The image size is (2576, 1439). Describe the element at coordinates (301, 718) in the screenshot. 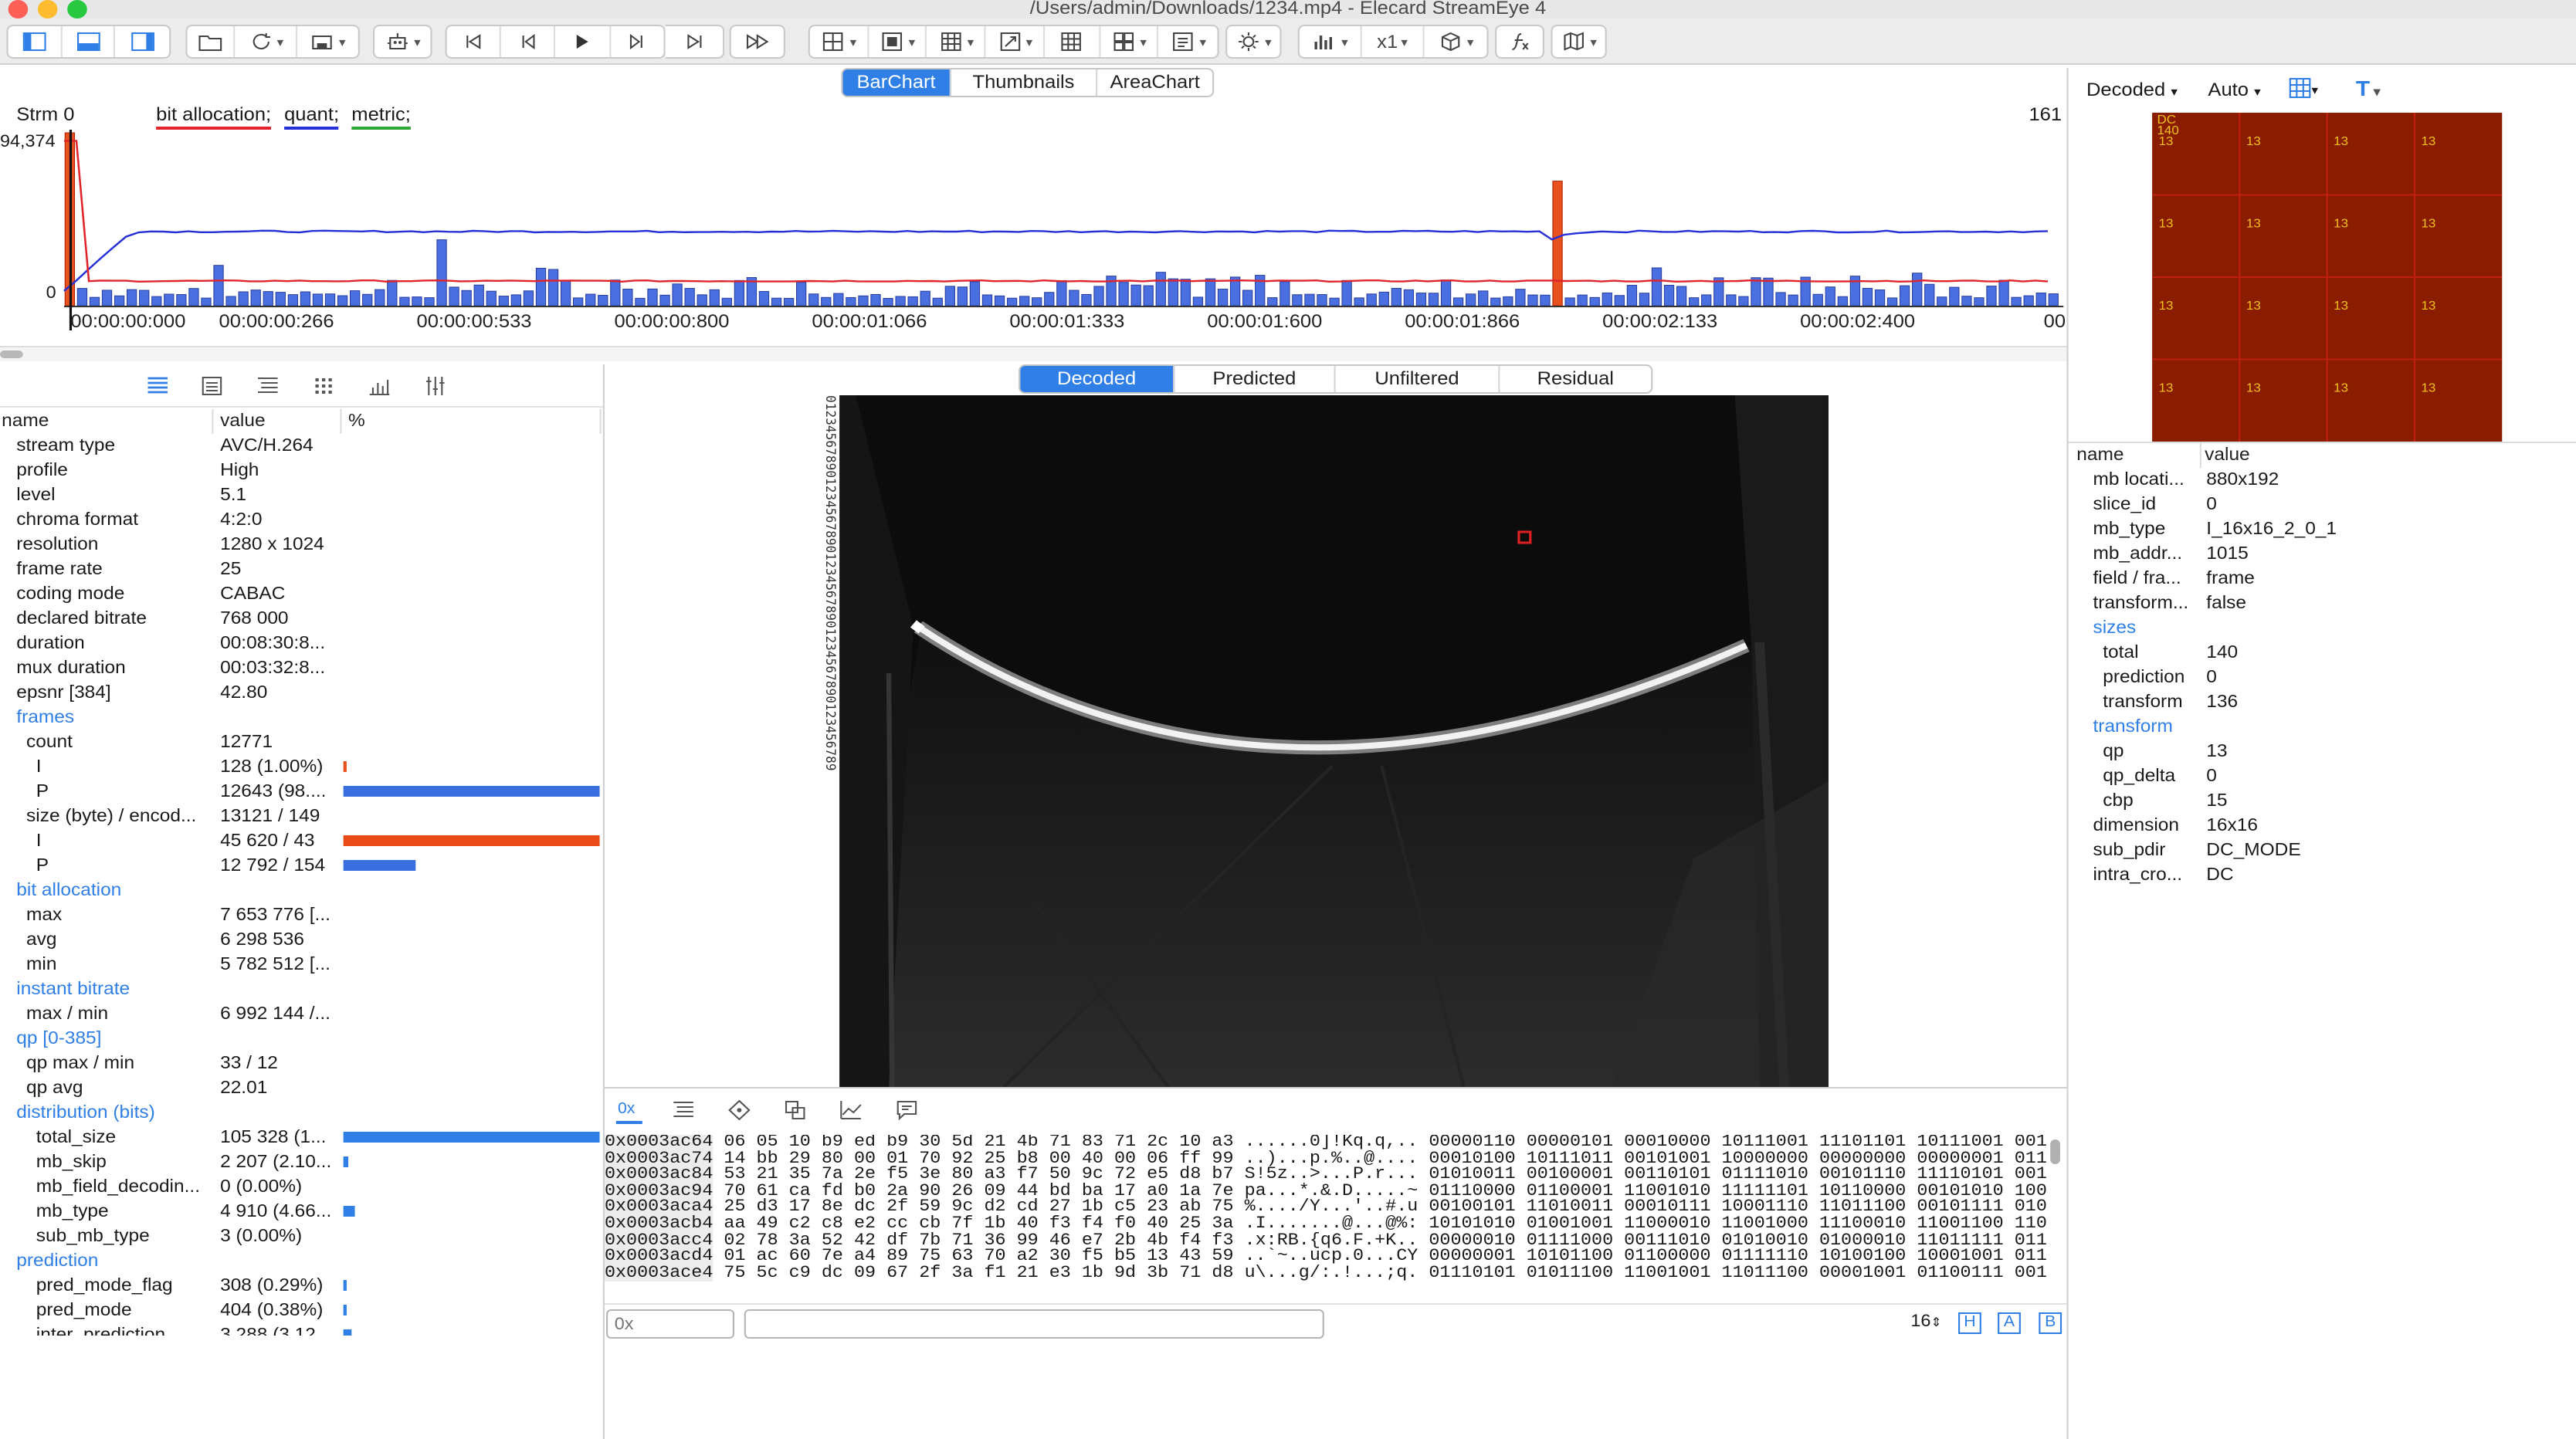

I see `property-row: frames` at that location.